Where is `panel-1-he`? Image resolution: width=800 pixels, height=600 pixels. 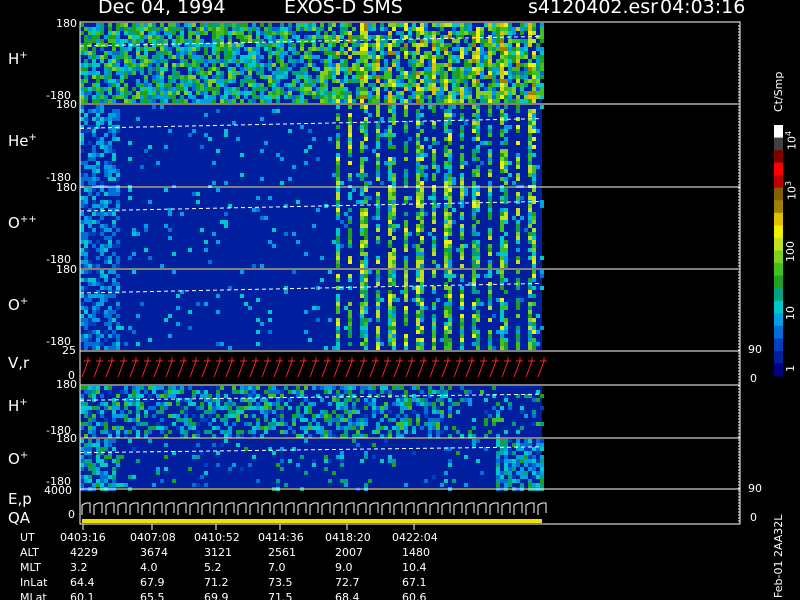 panel-1-he is located at coordinates (311, 147).